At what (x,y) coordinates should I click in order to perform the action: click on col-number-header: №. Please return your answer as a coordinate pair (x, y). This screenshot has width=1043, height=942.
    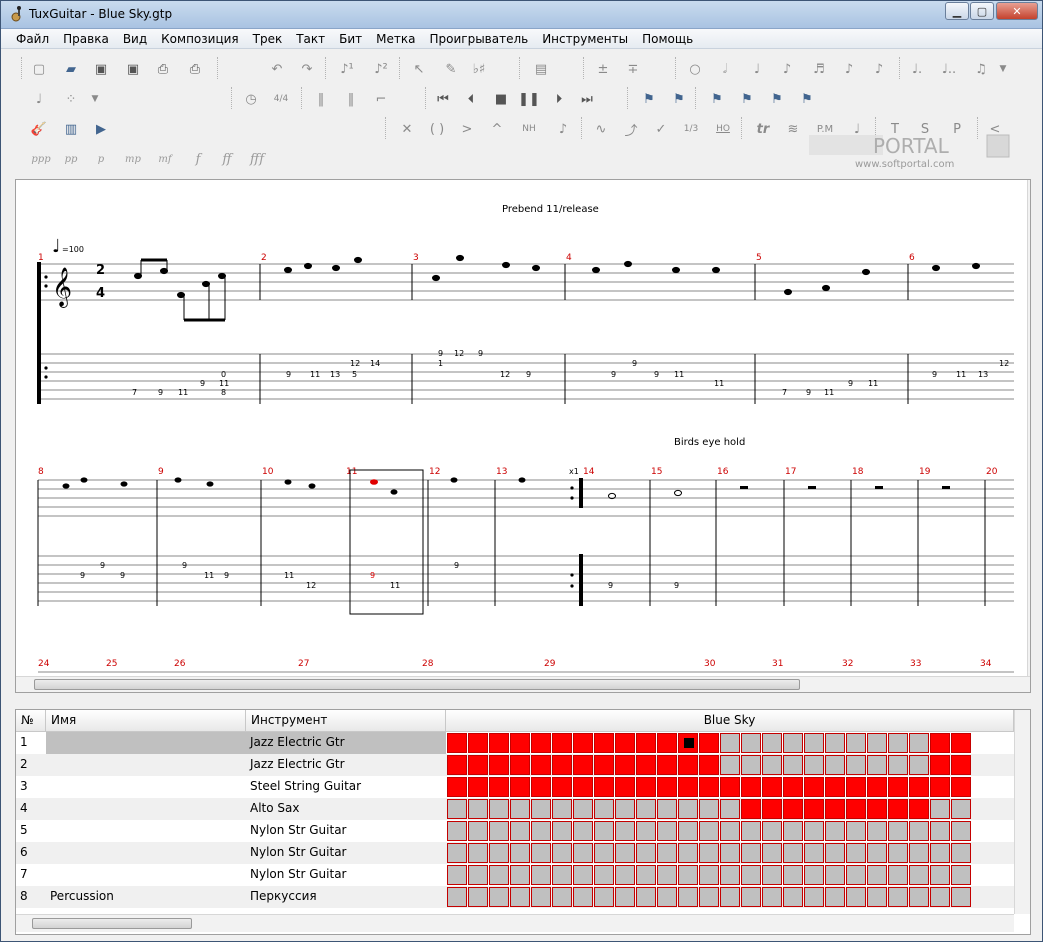
    Looking at the image, I should click on (31, 721).